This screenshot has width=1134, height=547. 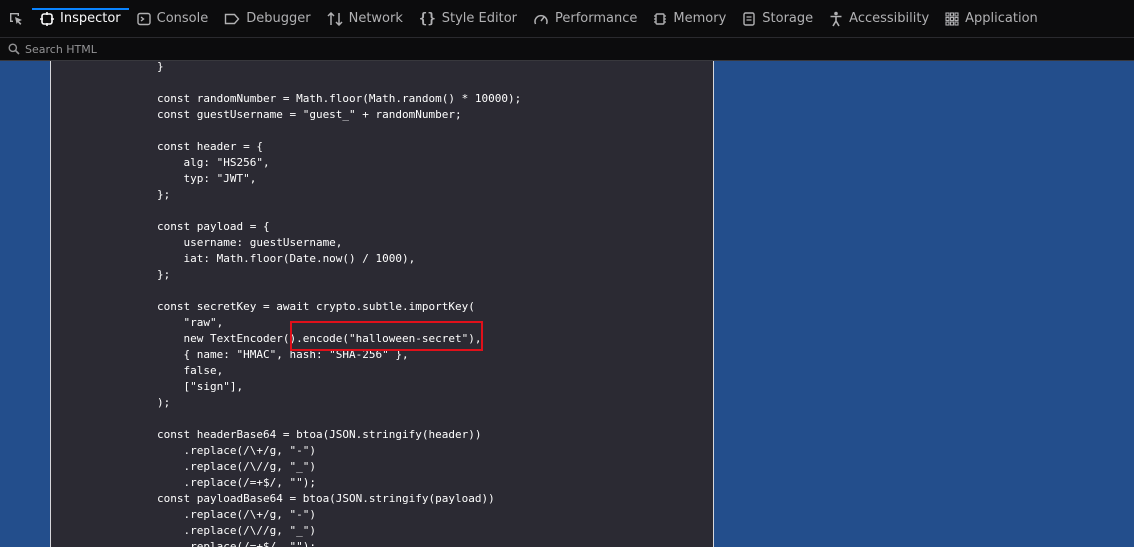 I want to click on tab-accessibility: Accessibility, so click(x=879, y=18).